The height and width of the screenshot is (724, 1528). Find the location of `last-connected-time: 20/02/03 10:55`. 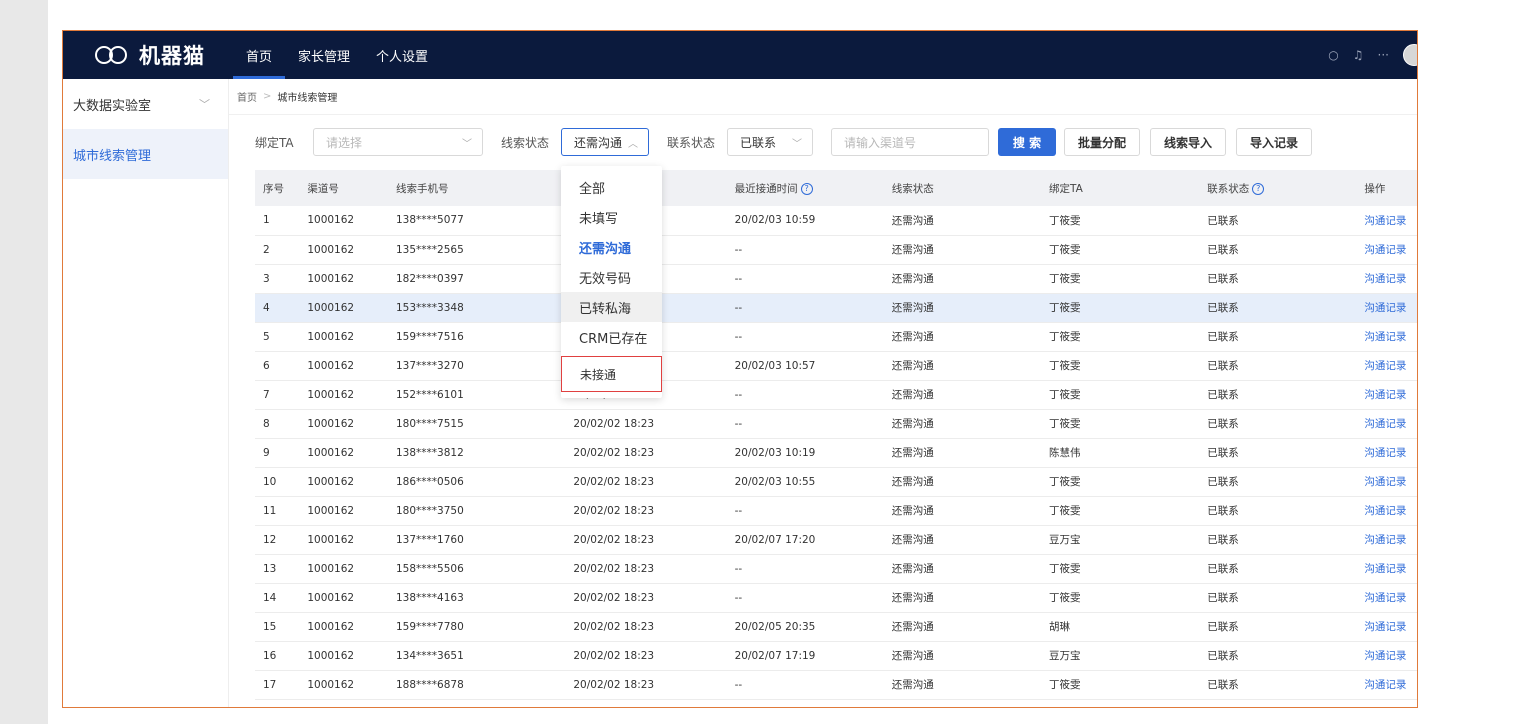

last-connected-time: 20/02/03 10:55 is located at coordinates (775, 481).